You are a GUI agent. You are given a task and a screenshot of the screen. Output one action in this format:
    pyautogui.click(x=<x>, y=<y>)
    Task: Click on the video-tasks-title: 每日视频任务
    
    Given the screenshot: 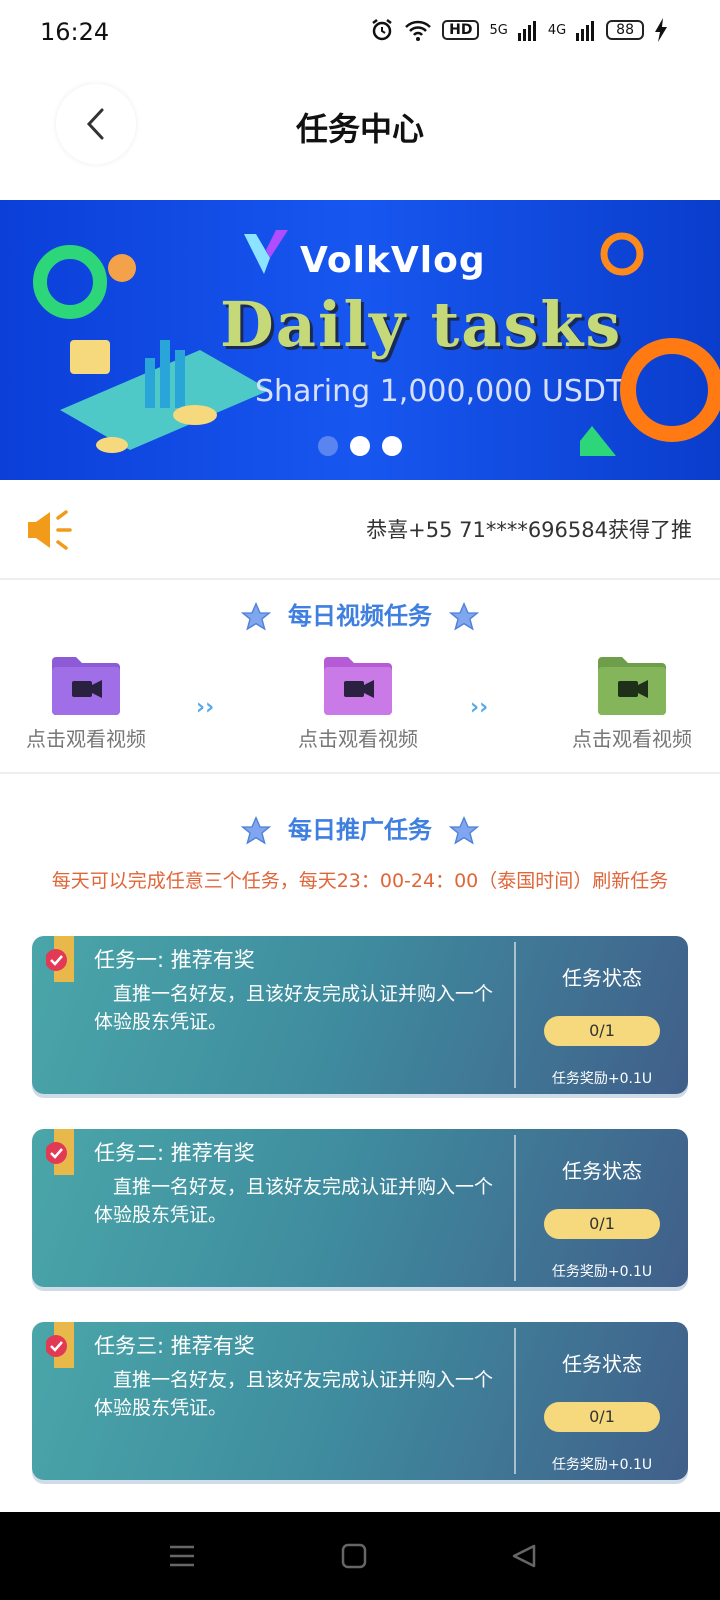 What is the action you would take?
    pyautogui.click(x=360, y=616)
    